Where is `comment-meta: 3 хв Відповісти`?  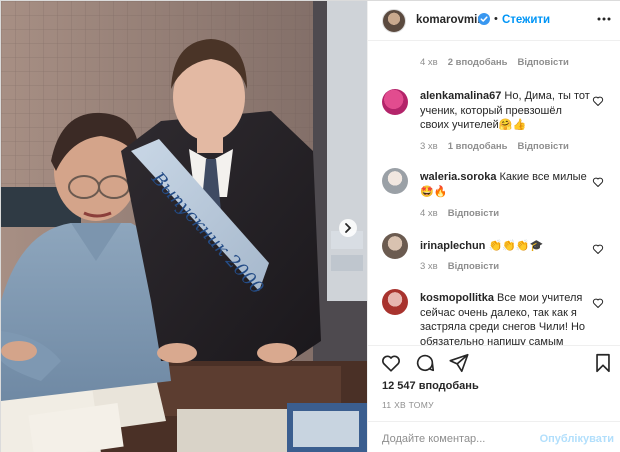
comment-meta: 3 хв Відповісти is located at coordinates (459, 266).